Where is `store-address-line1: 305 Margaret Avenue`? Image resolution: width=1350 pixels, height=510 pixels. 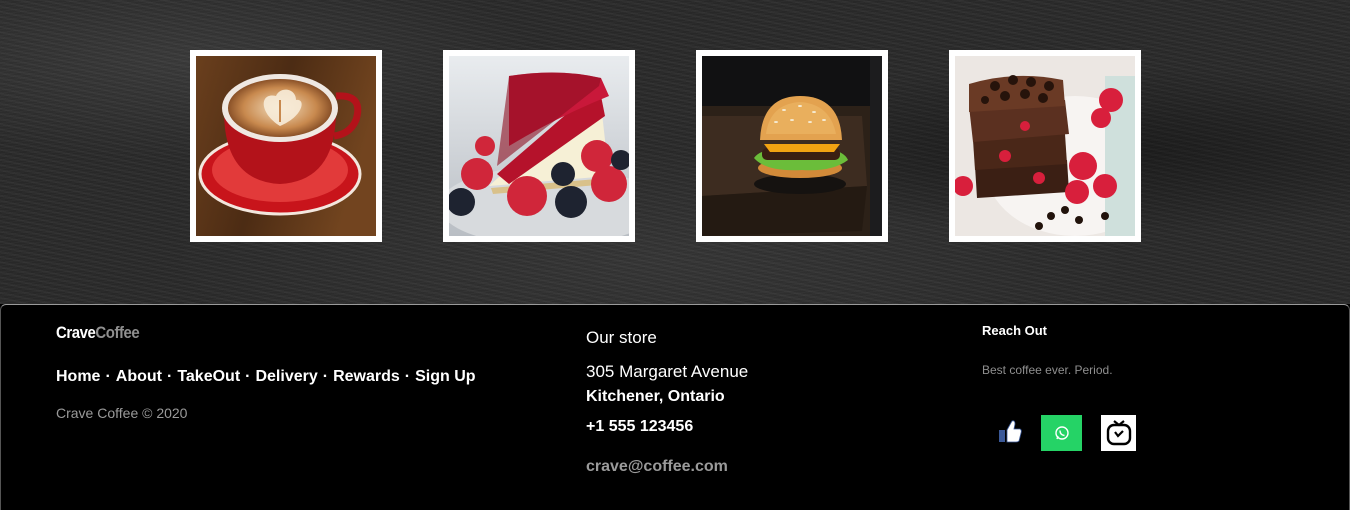 store-address-line1: 305 Margaret Avenue is located at coordinates (667, 371).